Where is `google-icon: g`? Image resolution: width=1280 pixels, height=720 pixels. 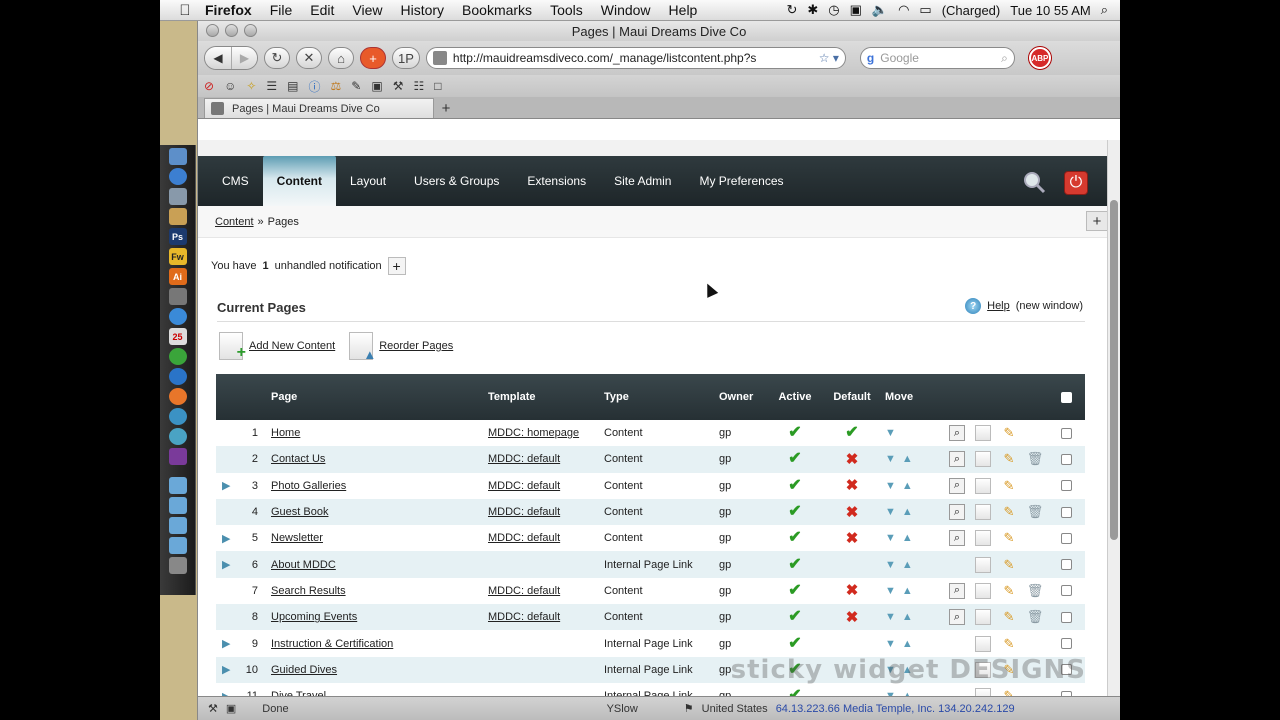
google-icon: g is located at coordinates (870, 58).